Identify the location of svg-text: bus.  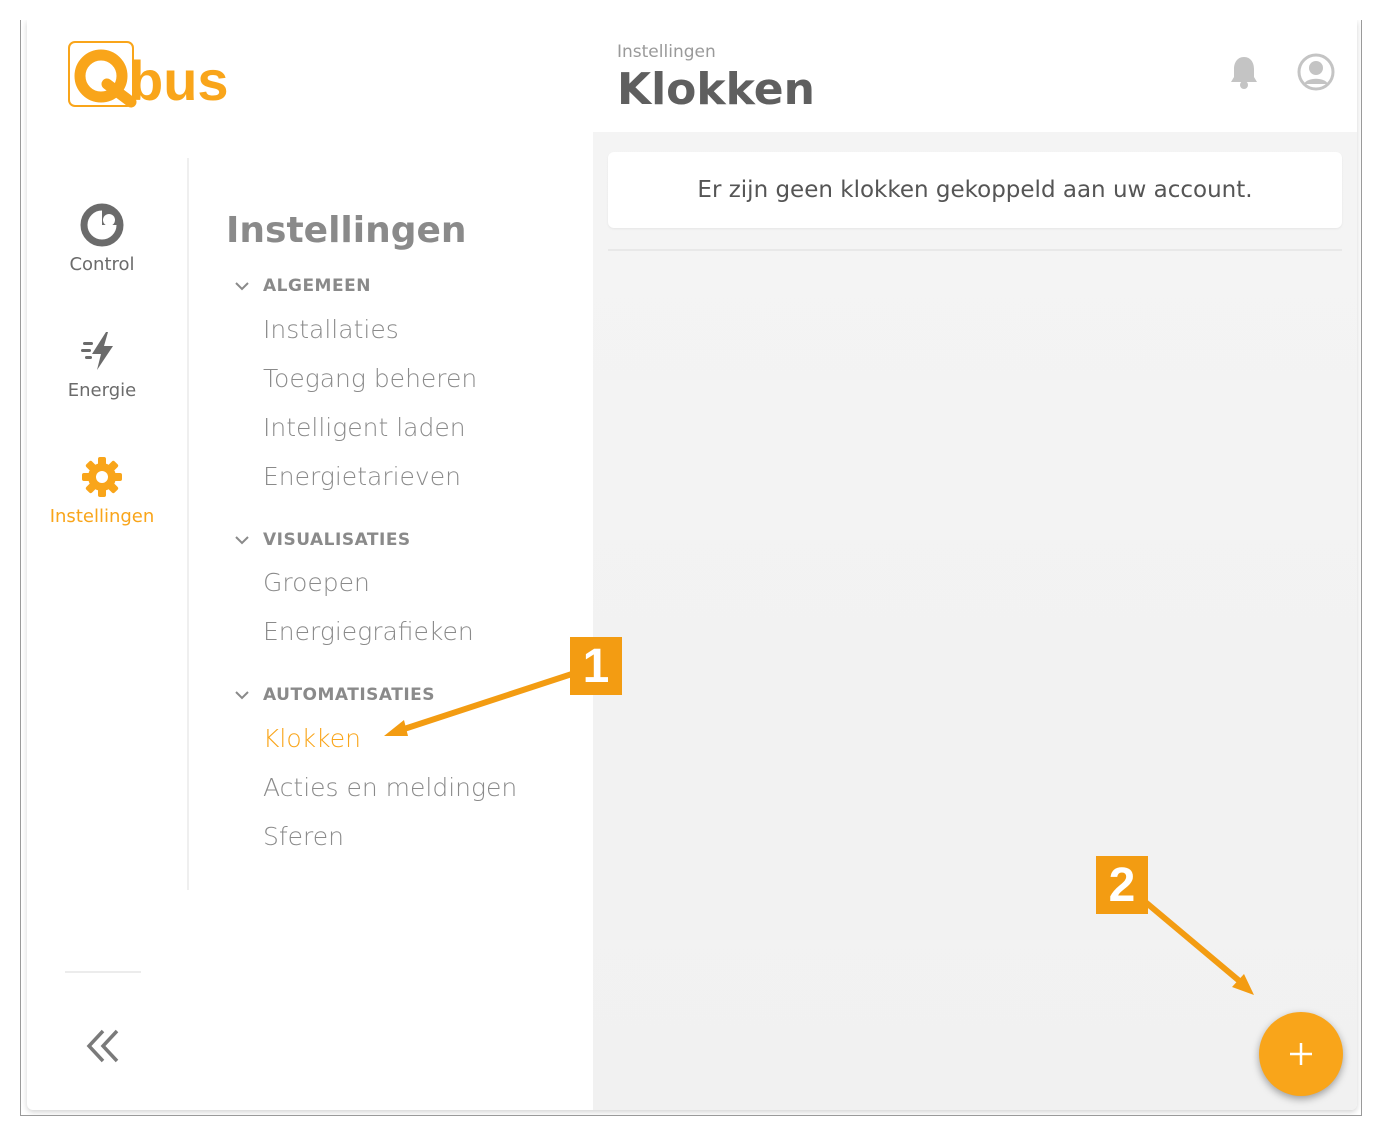
(179, 80).